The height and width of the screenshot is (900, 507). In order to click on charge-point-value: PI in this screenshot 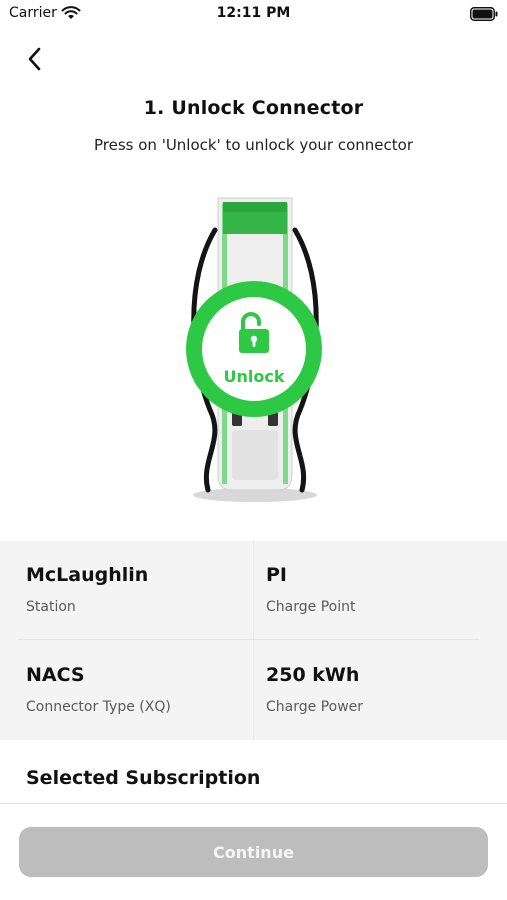, I will do `click(276, 575)`.